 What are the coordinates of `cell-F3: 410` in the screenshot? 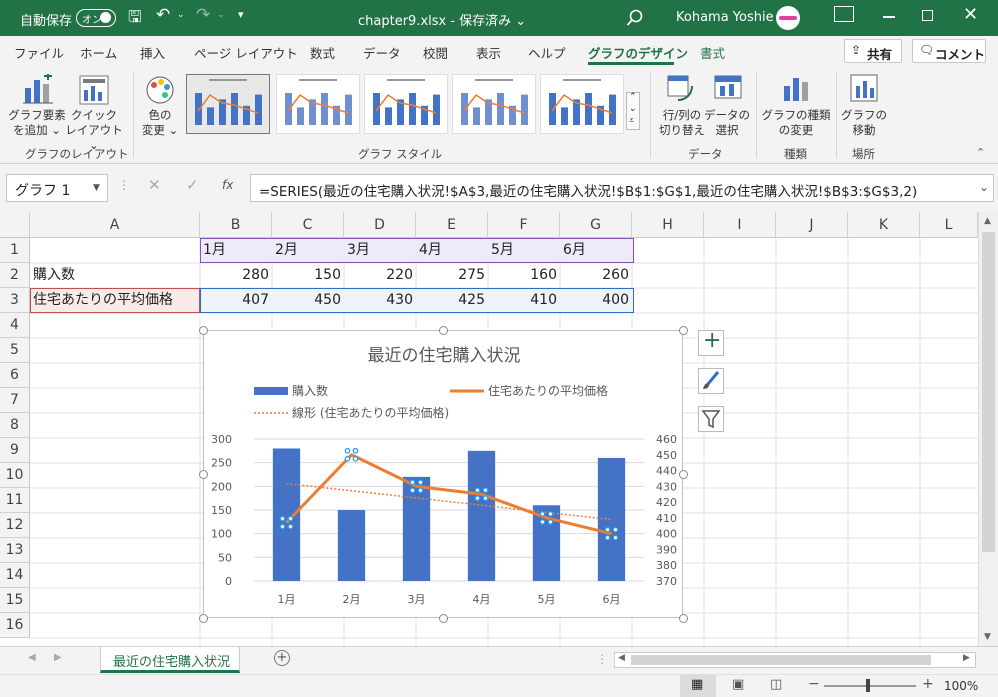 It's located at (524, 300).